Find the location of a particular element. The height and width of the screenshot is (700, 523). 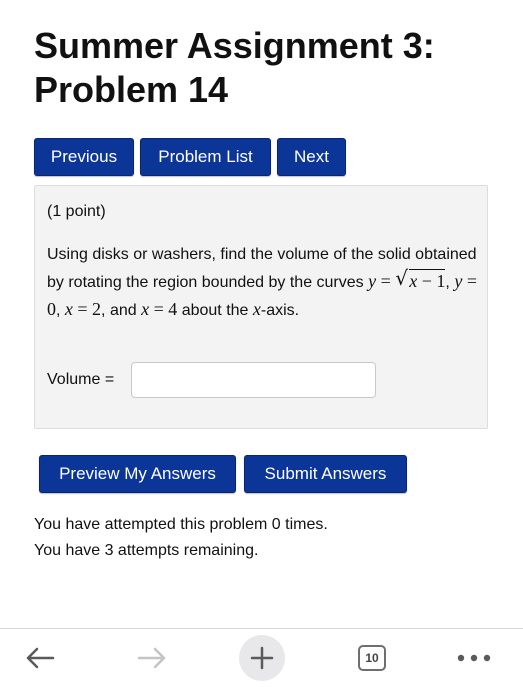

browser-toolbar: 10 is located at coordinates (261, 664).